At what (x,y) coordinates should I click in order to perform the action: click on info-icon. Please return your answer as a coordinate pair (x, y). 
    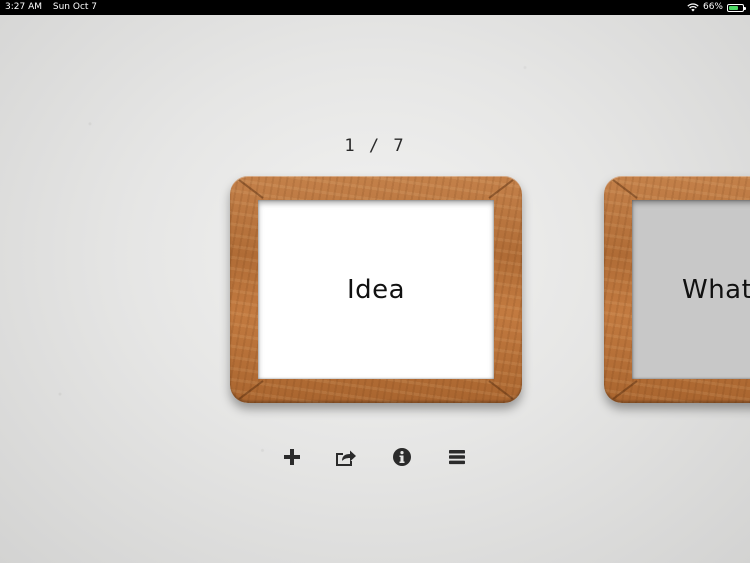
    Looking at the image, I should click on (402, 457).